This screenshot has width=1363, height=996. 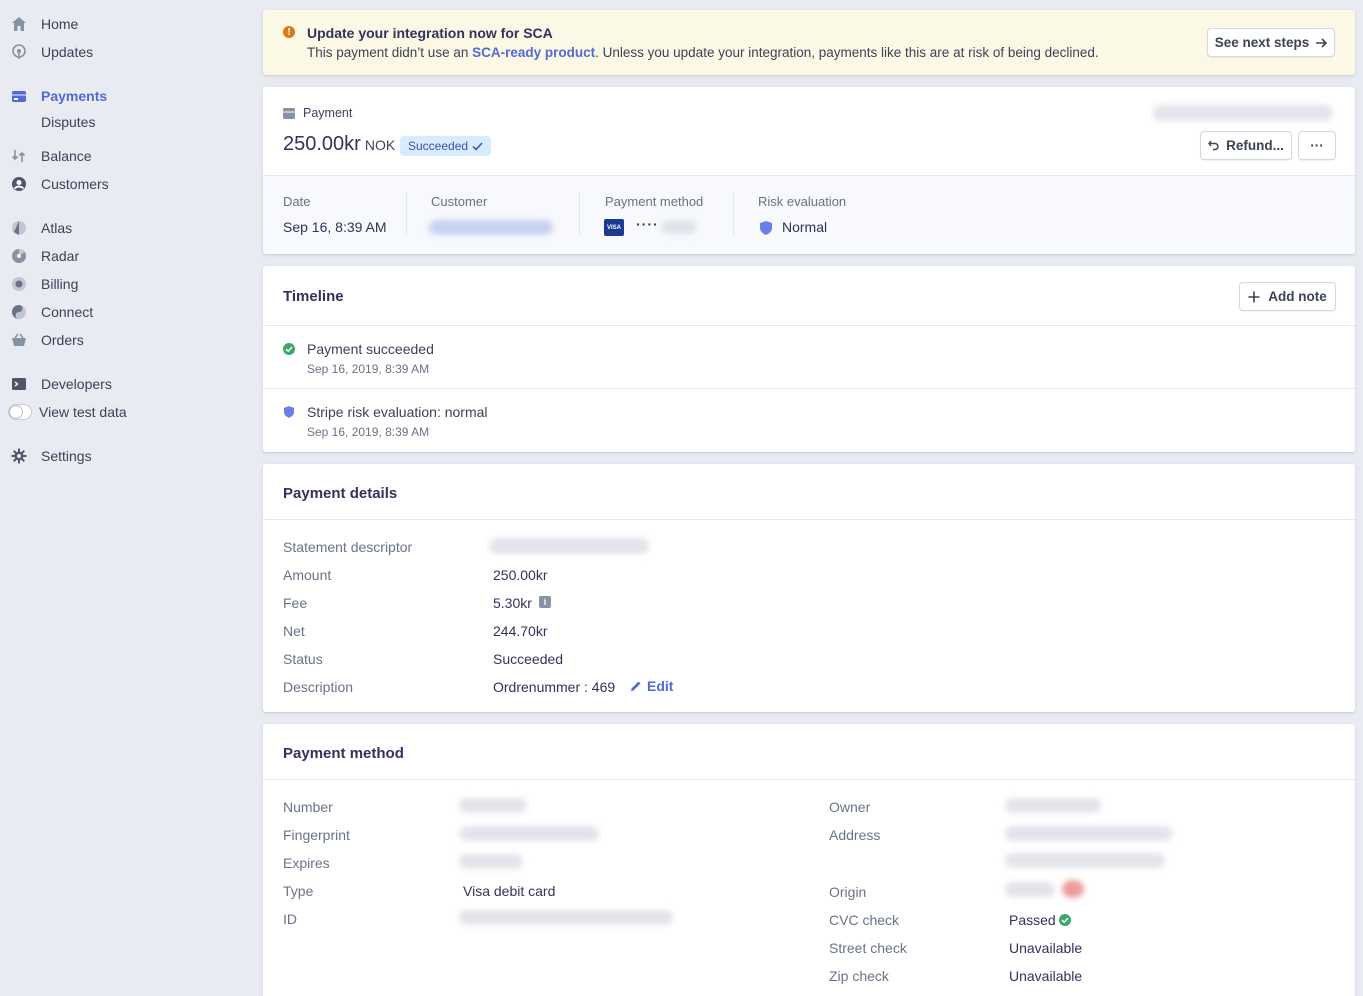 What do you see at coordinates (569, 546) in the screenshot?
I see `redacted-statement-descriptor` at bounding box center [569, 546].